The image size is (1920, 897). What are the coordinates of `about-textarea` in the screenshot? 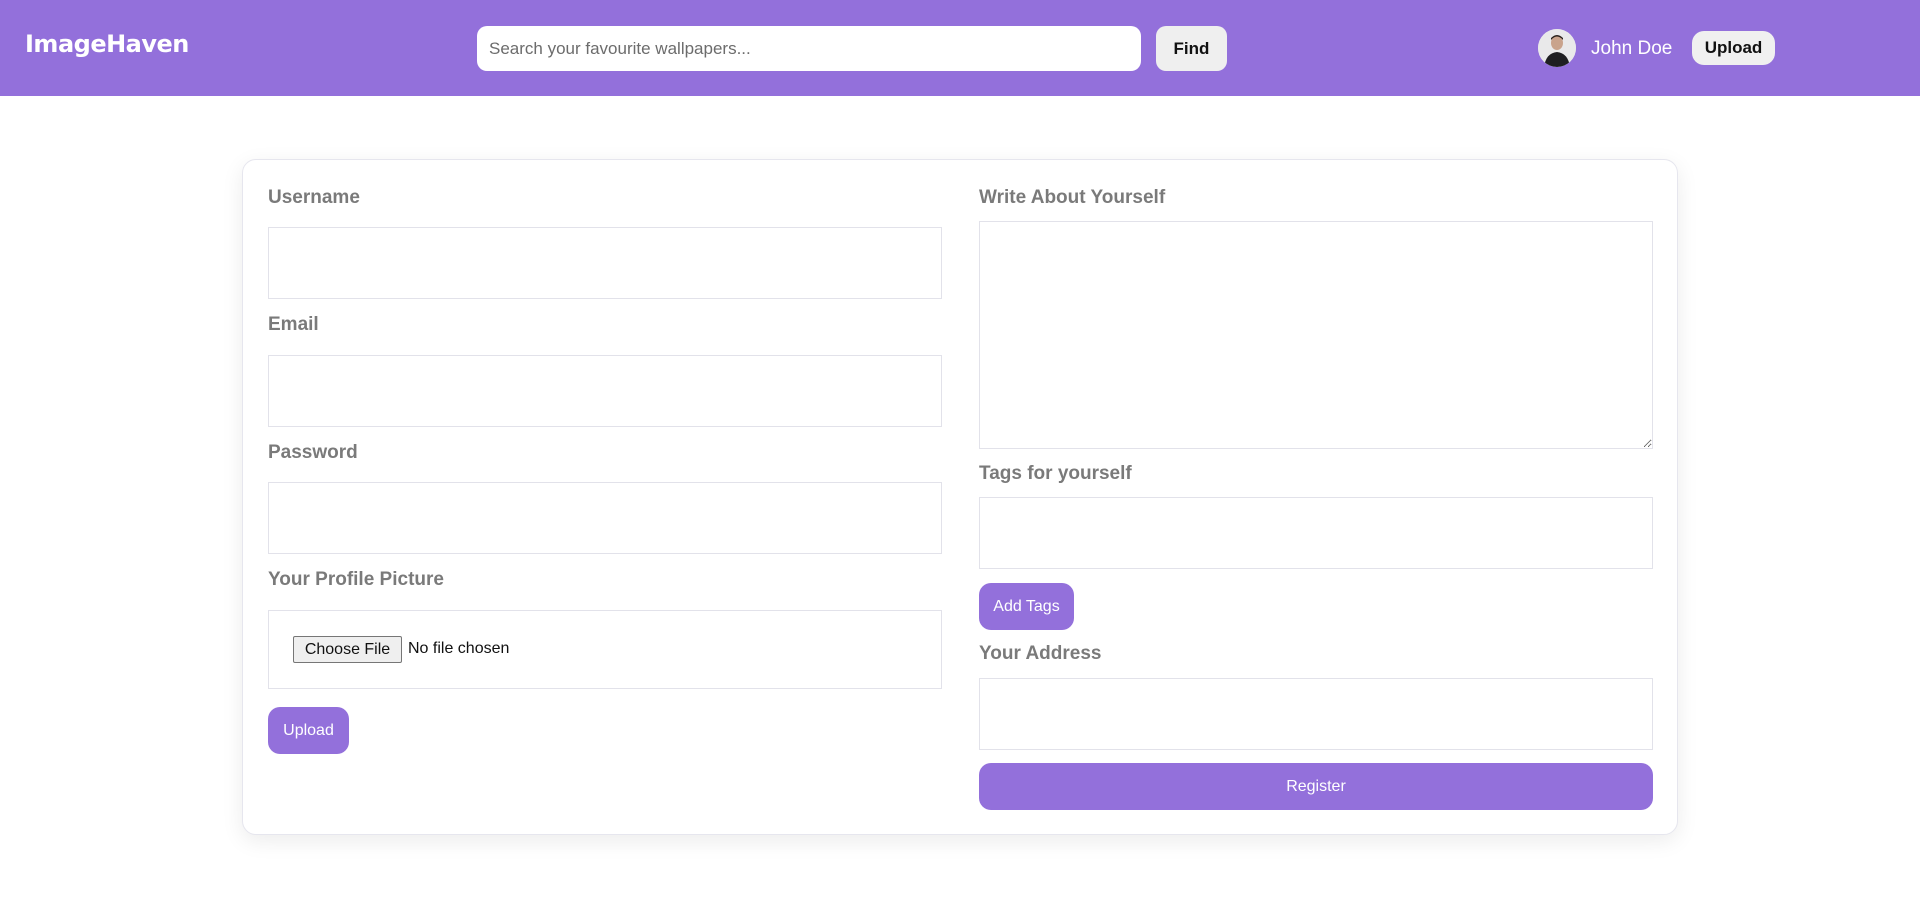 It's located at (1316, 335).